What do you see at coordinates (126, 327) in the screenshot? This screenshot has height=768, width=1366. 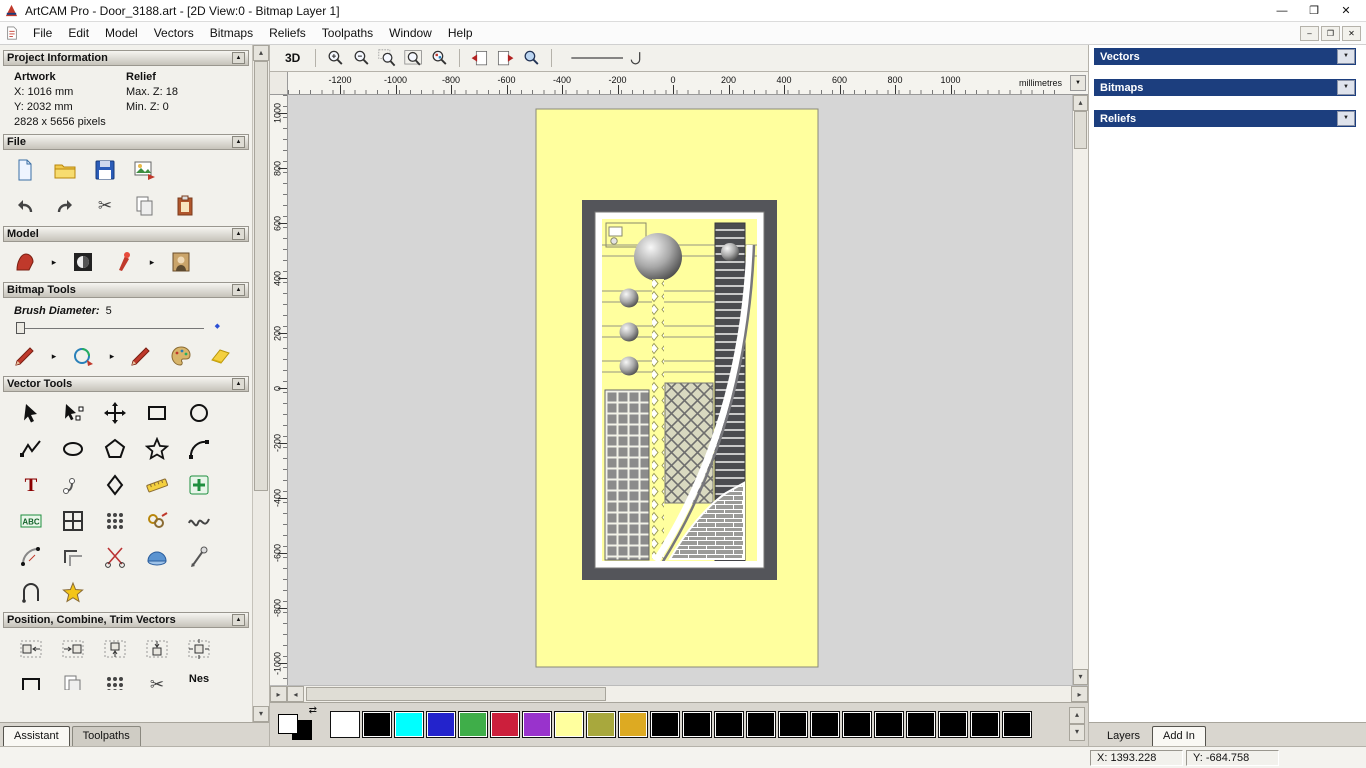 I see `brush-diameter-slider: ◆` at bounding box center [126, 327].